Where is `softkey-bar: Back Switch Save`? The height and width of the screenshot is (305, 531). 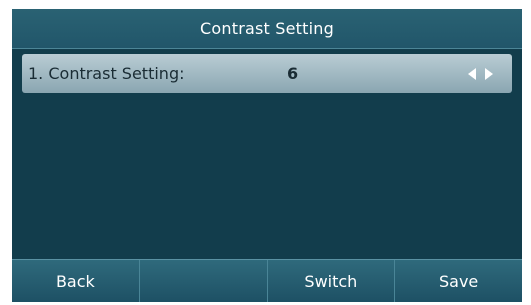
softkey-bar: Back Switch Save is located at coordinates (267, 280).